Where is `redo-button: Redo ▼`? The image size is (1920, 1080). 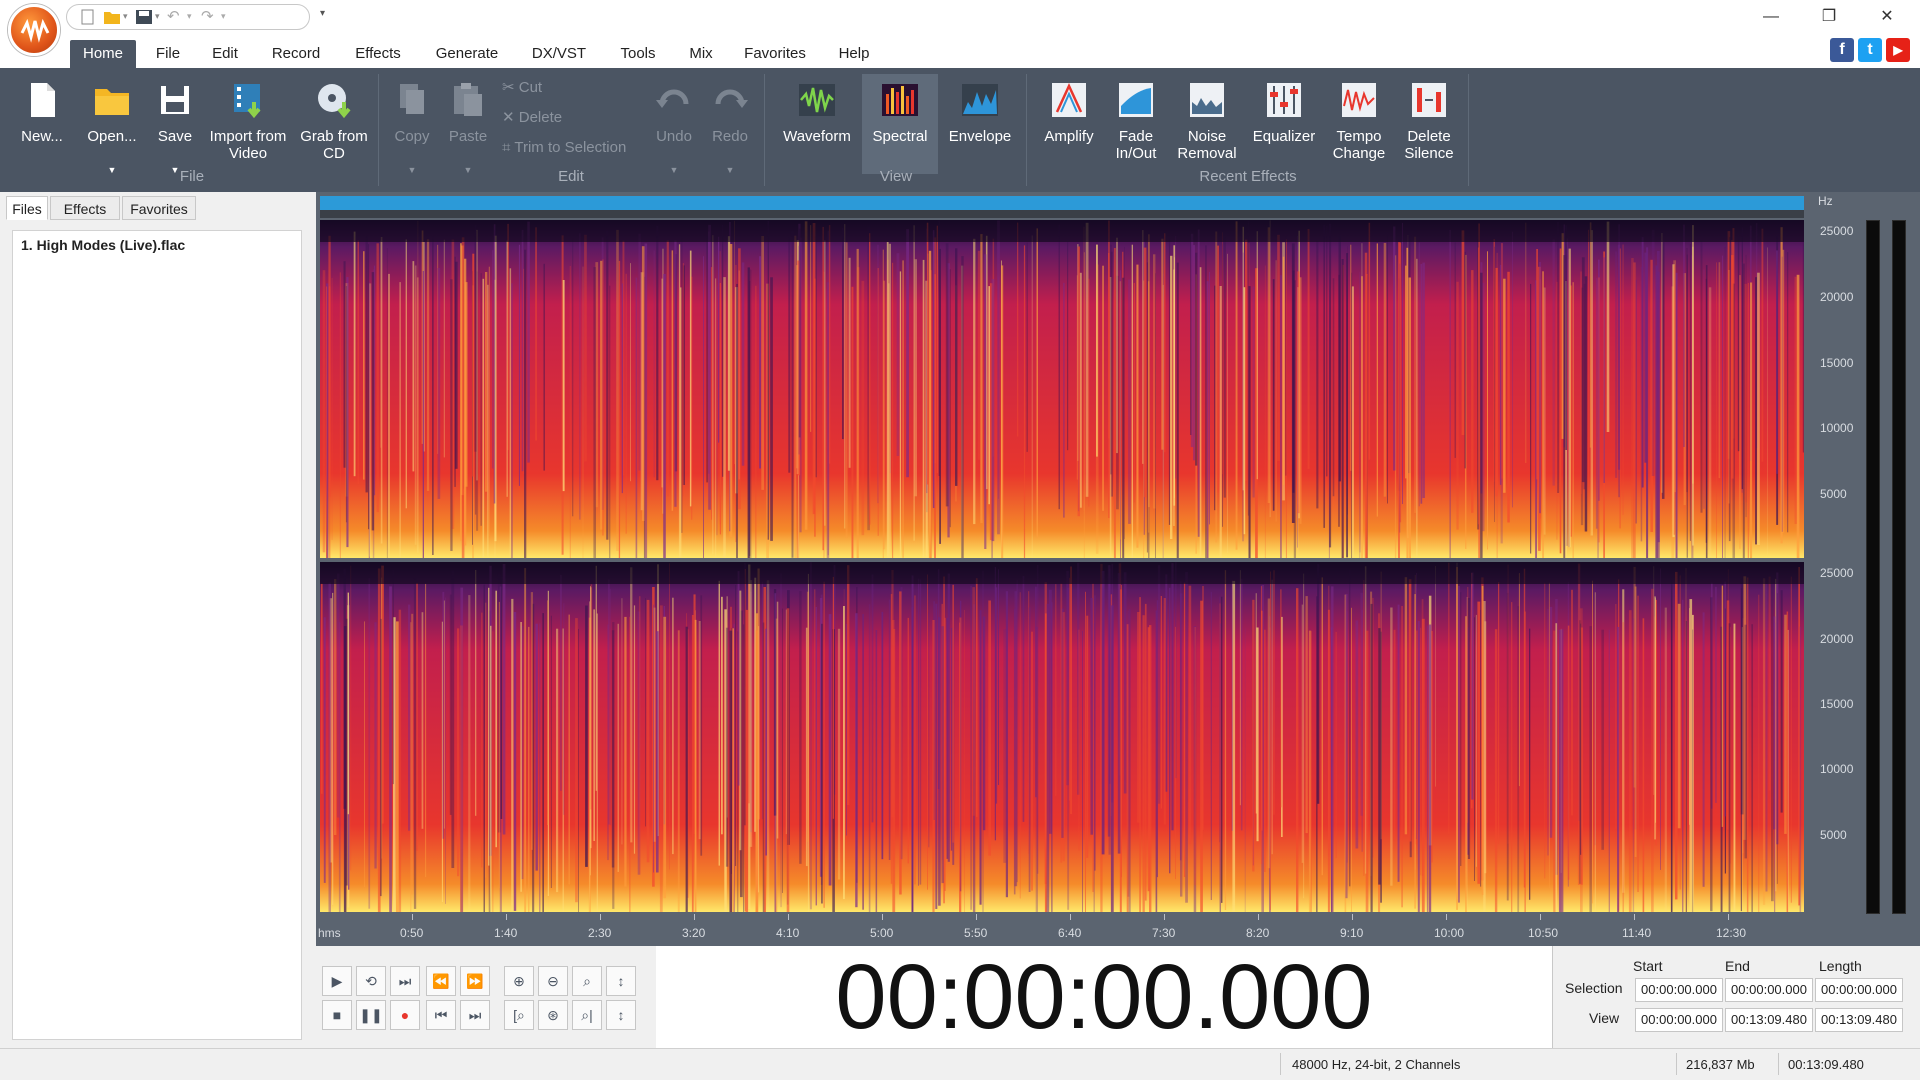
redo-button: Redo ▼ is located at coordinates (730, 124).